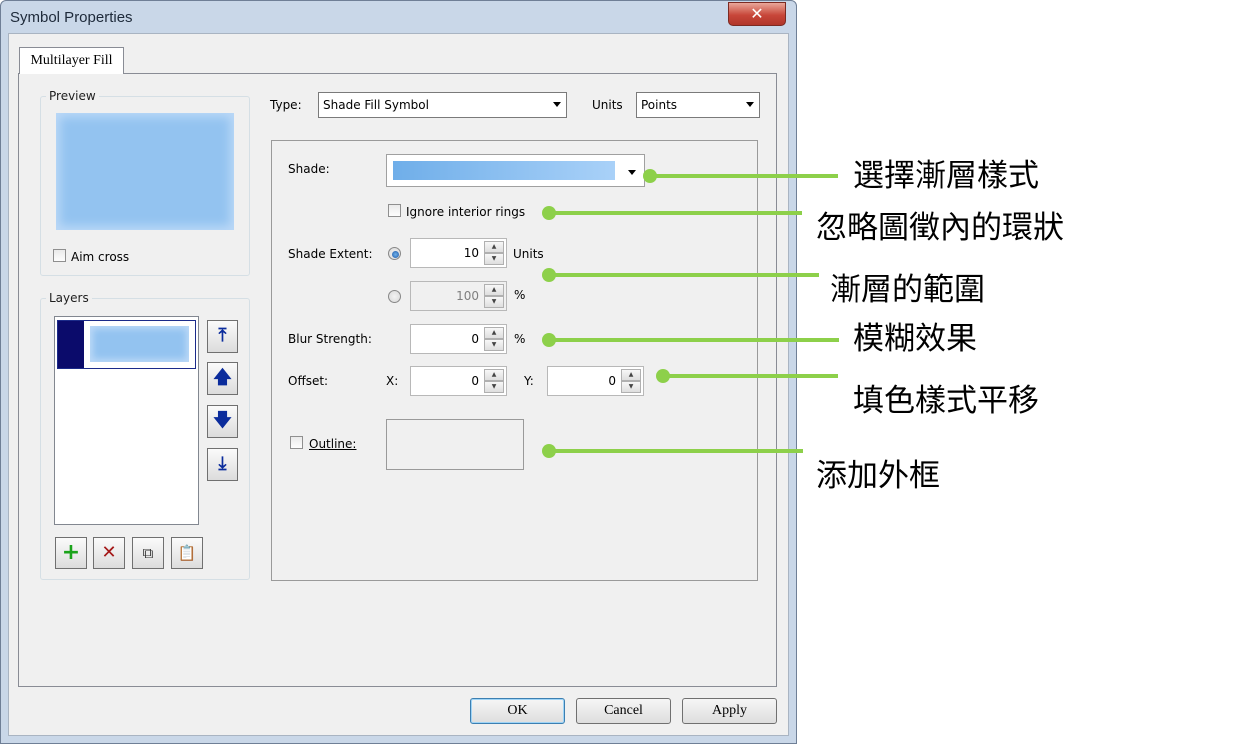 This screenshot has height=744, width=1239. Describe the element at coordinates (72, 96) in the screenshot. I see `preview-legend: Preview` at that location.